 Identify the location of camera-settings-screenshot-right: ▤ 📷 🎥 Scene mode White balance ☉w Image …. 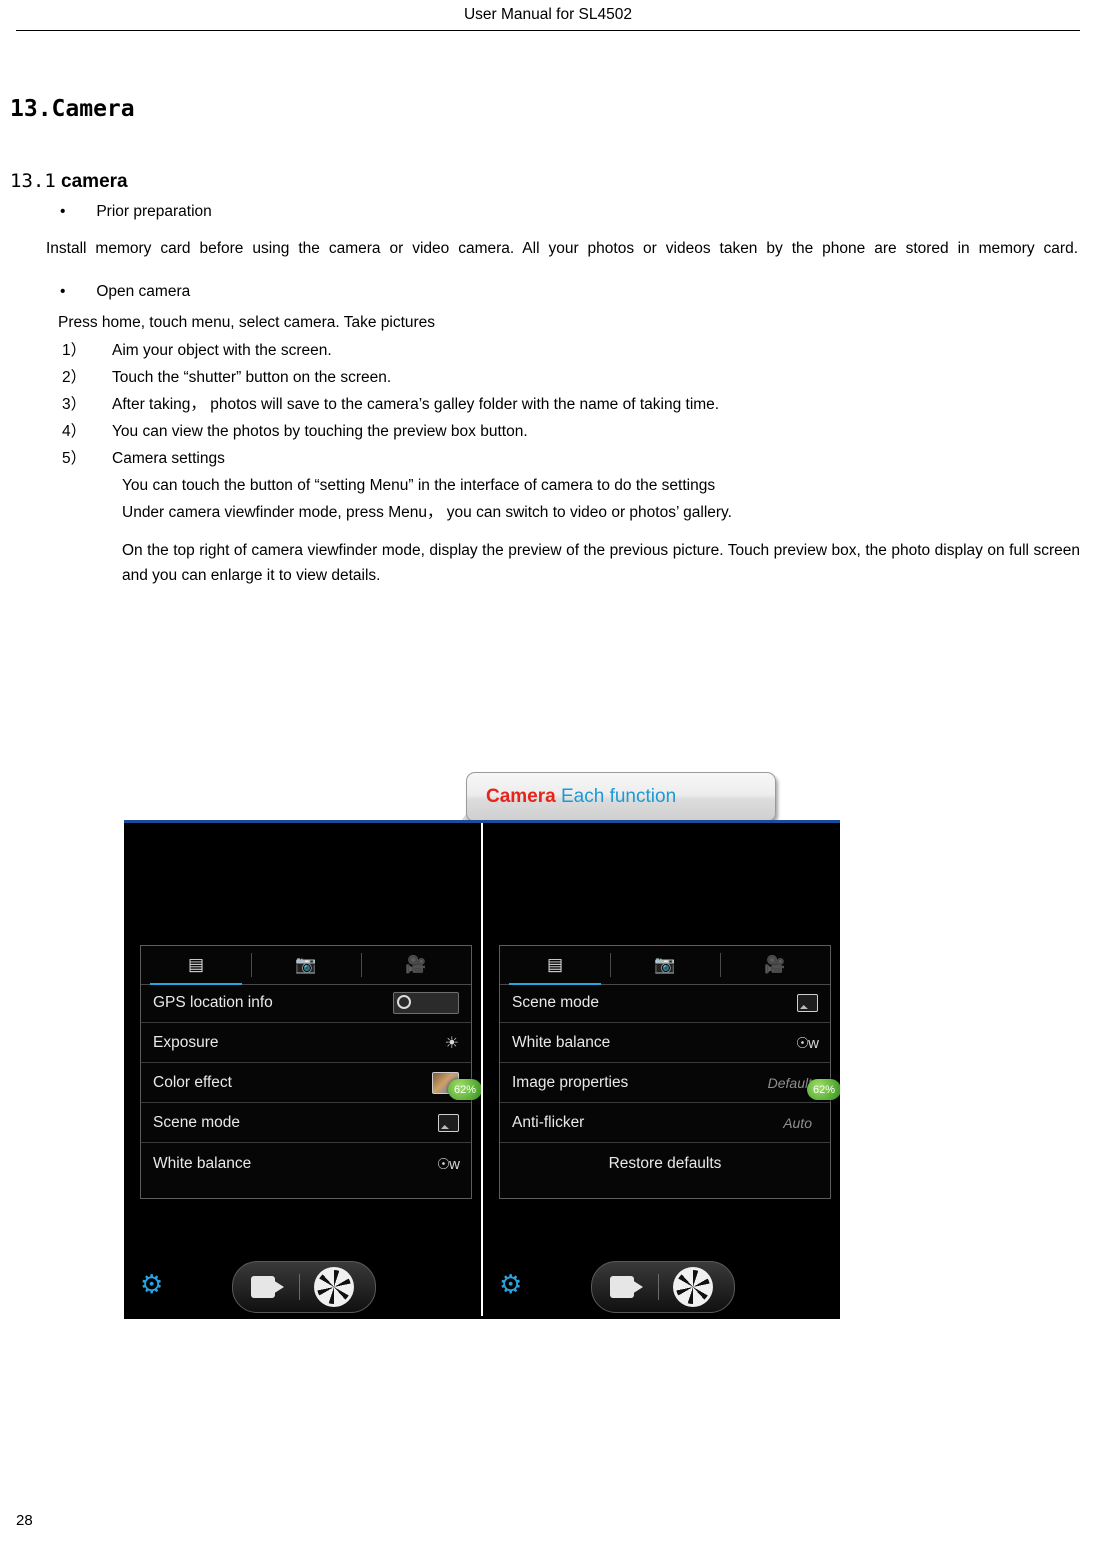
(661, 1069).